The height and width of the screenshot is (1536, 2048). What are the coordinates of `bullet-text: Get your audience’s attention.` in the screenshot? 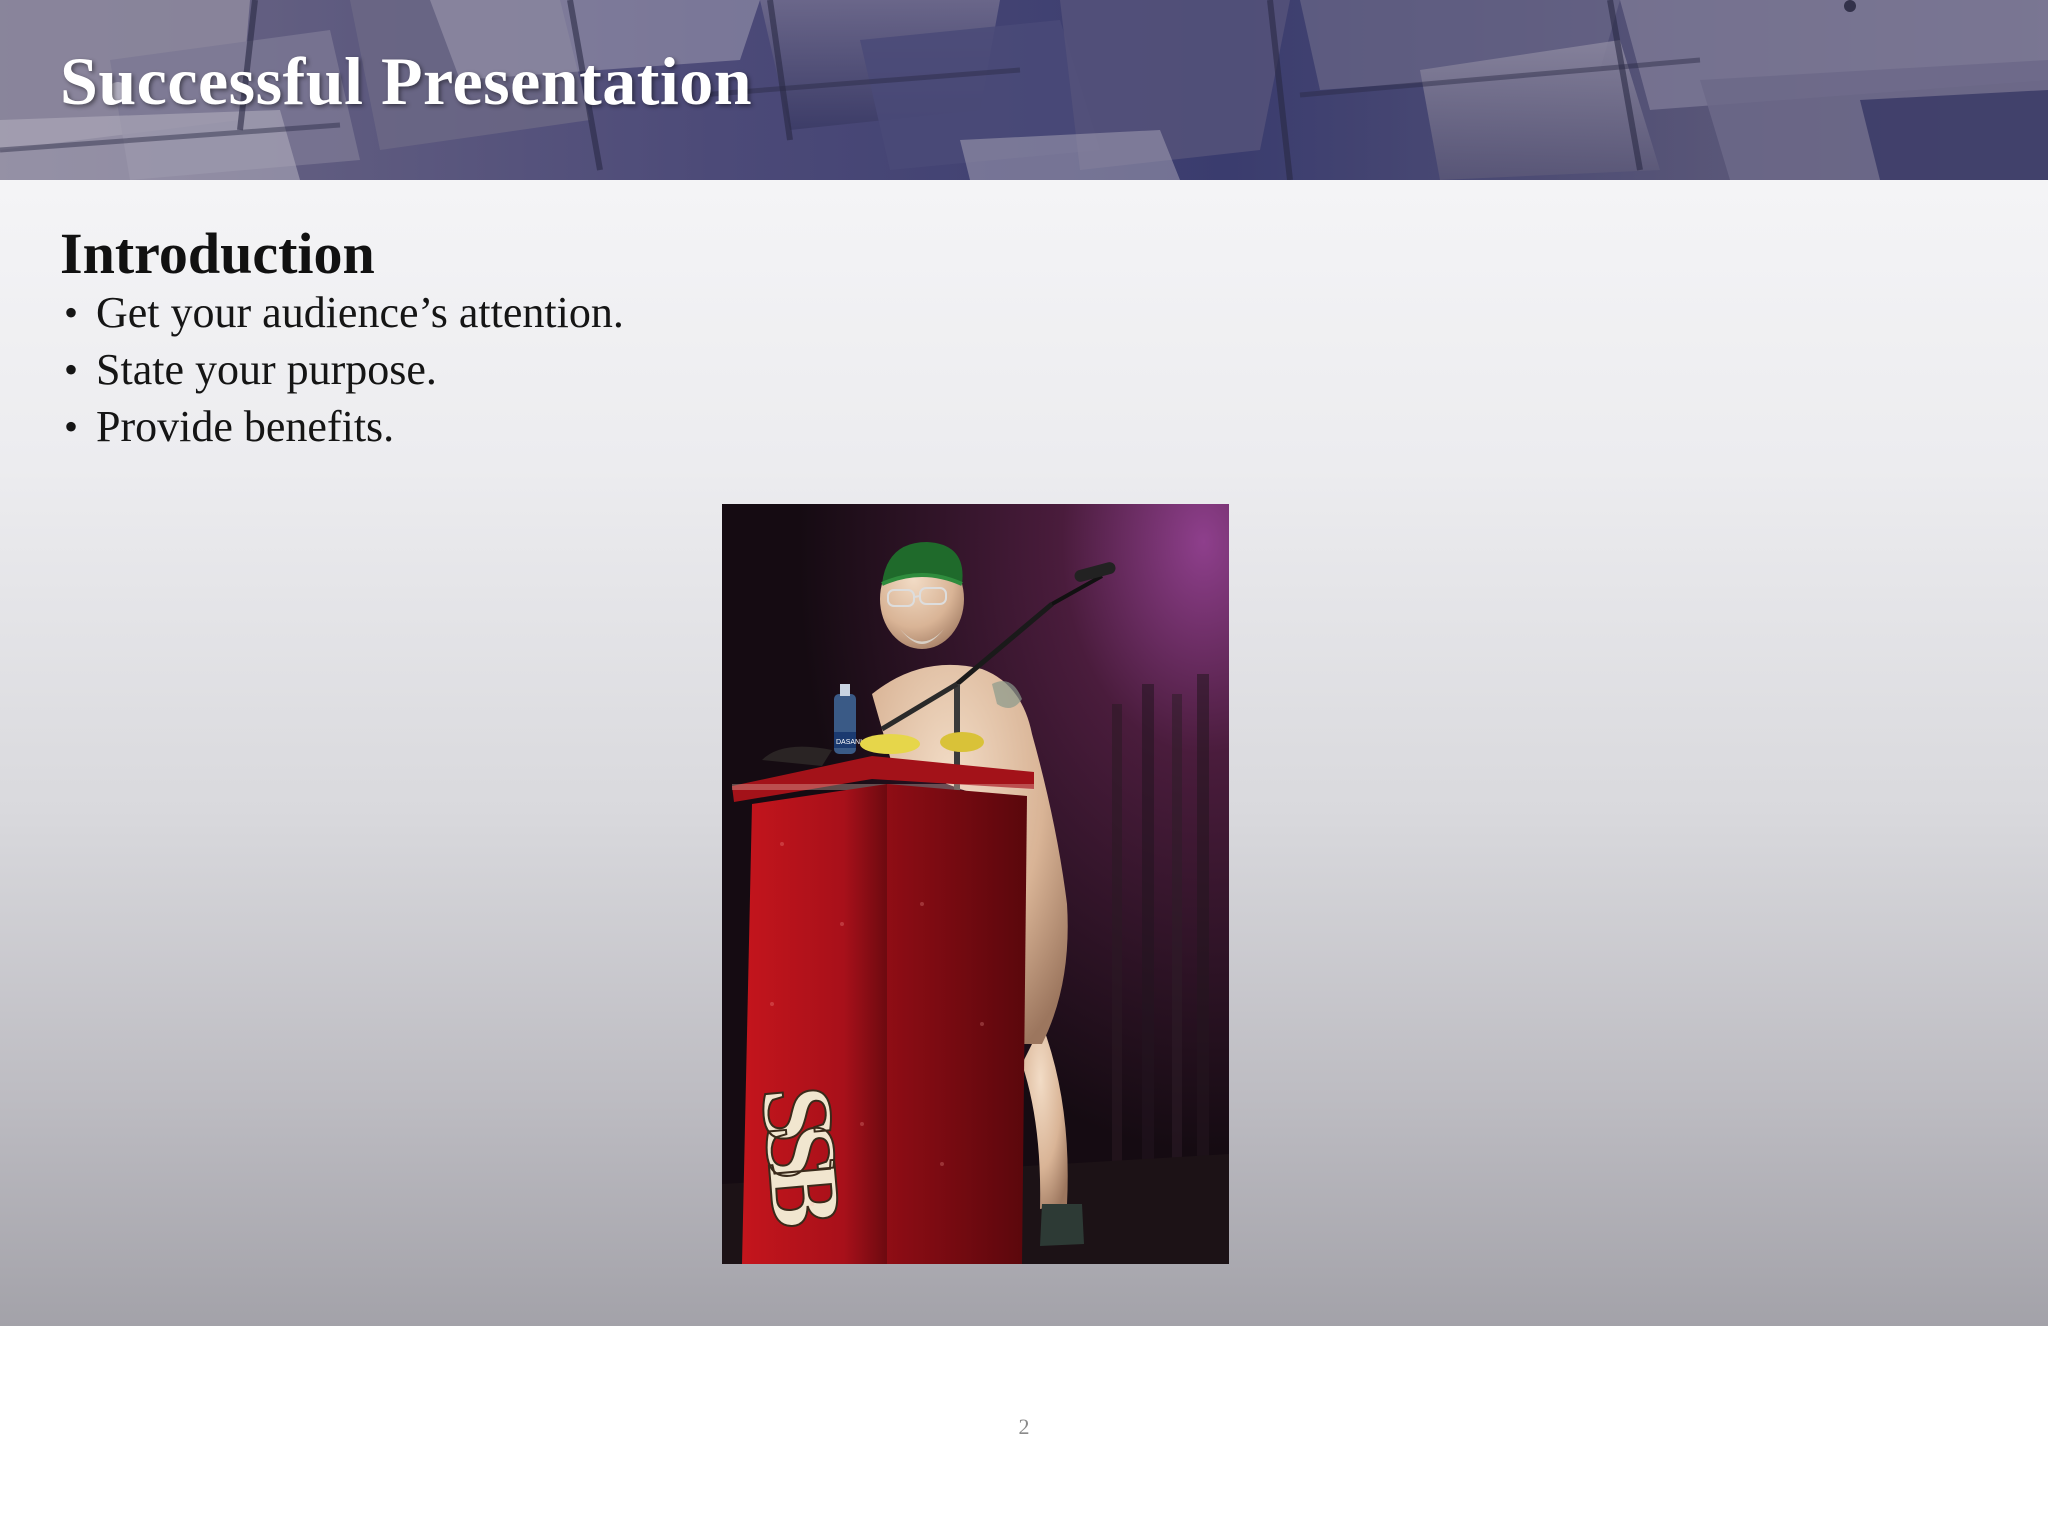 It's located at (360, 312).